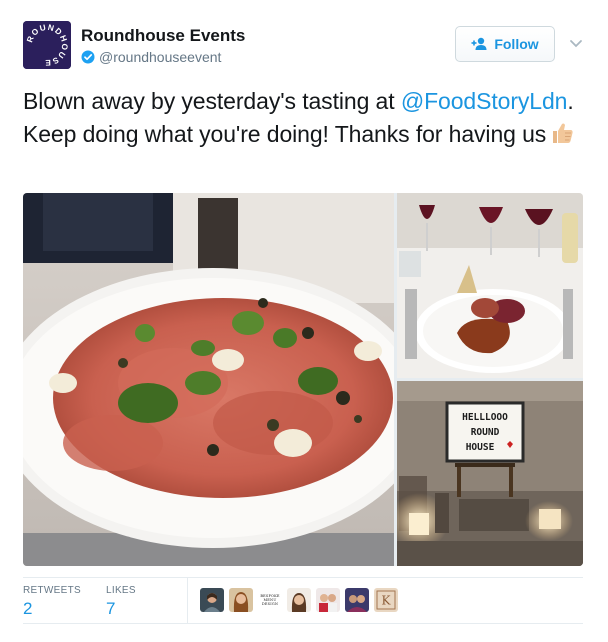 Image resolution: width=608 pixels, height=642 pixels. I want to click on k-logo-text: K, so click(387, 601).